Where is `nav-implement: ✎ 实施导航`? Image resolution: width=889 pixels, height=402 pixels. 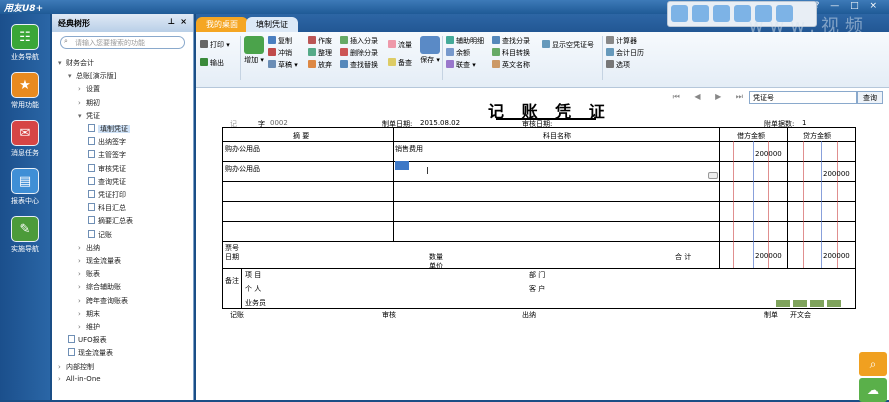
nav-implement: ✎ 实施导航 is located at coordinates (25, 235).